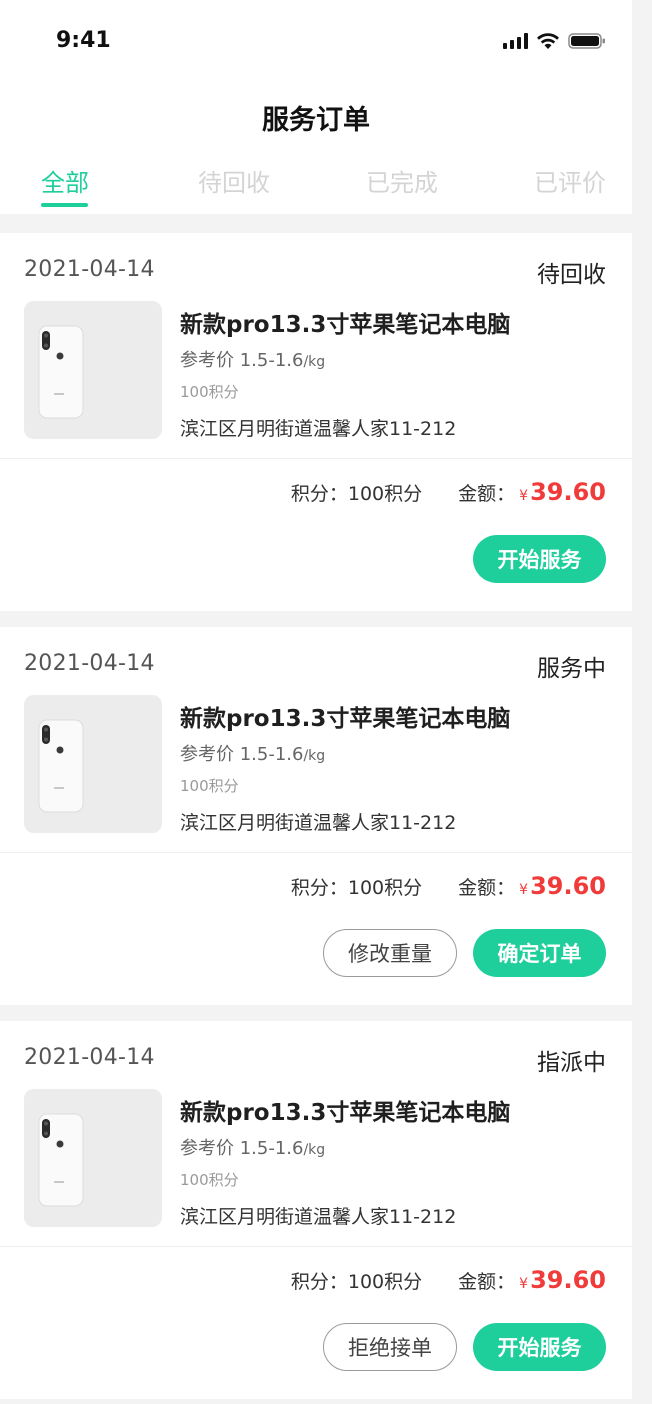 The height and width of the screenshot is (1404, 652). I want to click on order-status: 指派中, so click(571, 1063).